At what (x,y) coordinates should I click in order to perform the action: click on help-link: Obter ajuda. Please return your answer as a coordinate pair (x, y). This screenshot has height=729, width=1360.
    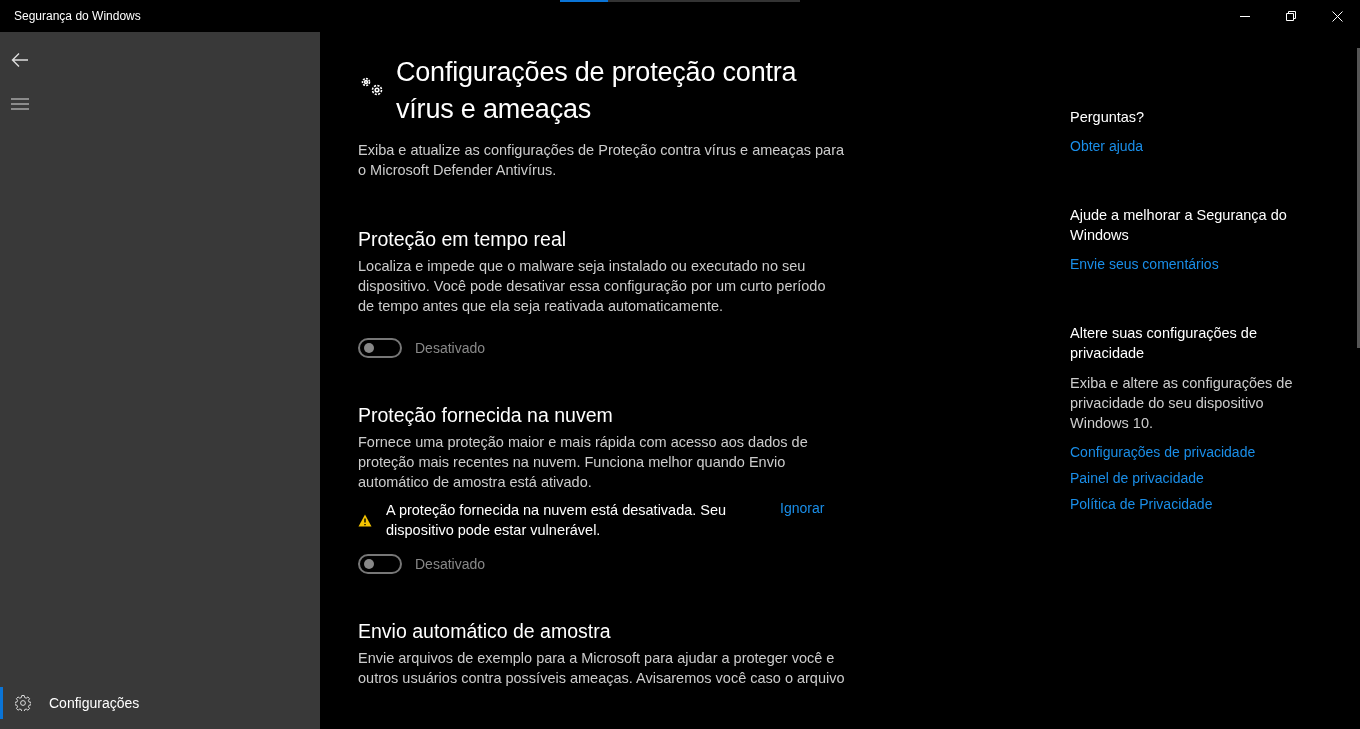
    Looking at the image, I should click on (1190, 146).